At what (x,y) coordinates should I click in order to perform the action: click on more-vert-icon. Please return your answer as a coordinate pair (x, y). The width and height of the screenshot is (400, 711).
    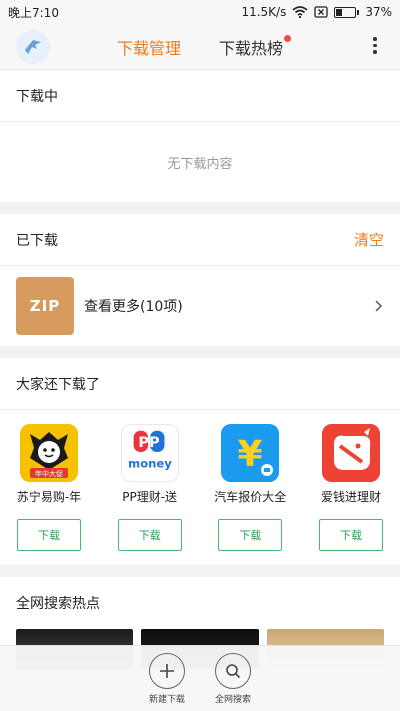
    Looking at the image, I should click on (375, 45).